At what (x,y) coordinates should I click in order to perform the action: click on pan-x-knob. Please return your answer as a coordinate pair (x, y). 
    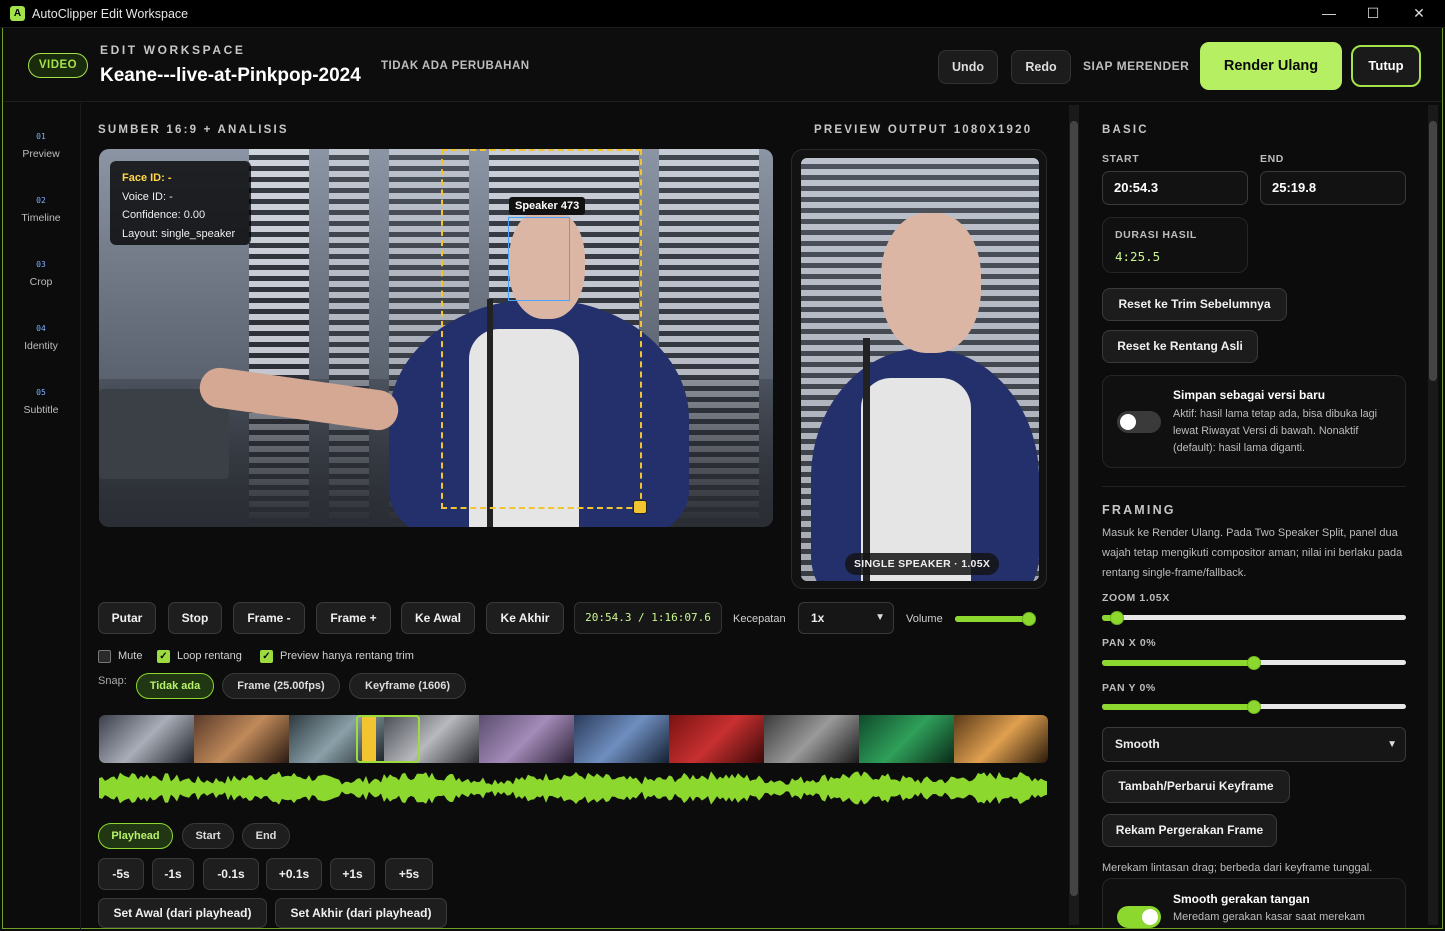
    Looking at the image, I should click on (1254, 663).